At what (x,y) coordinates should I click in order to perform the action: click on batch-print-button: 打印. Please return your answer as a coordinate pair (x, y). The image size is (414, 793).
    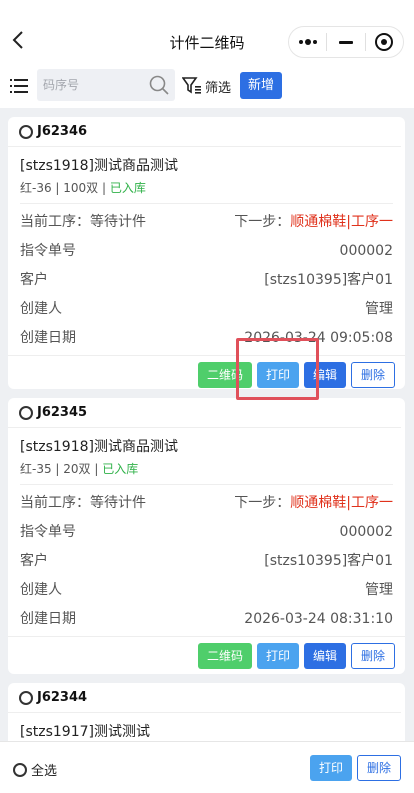
    Looking at the image, I should click on (331, 768).